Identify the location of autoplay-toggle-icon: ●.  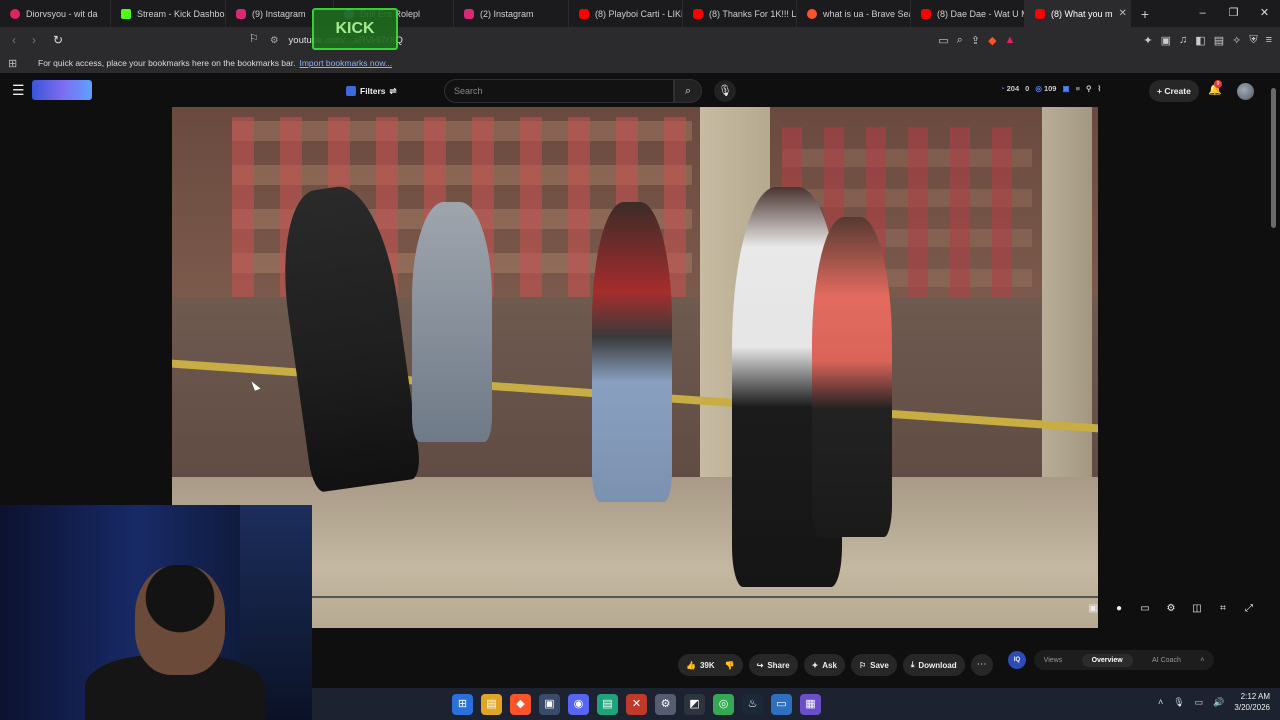
(1119, 612).